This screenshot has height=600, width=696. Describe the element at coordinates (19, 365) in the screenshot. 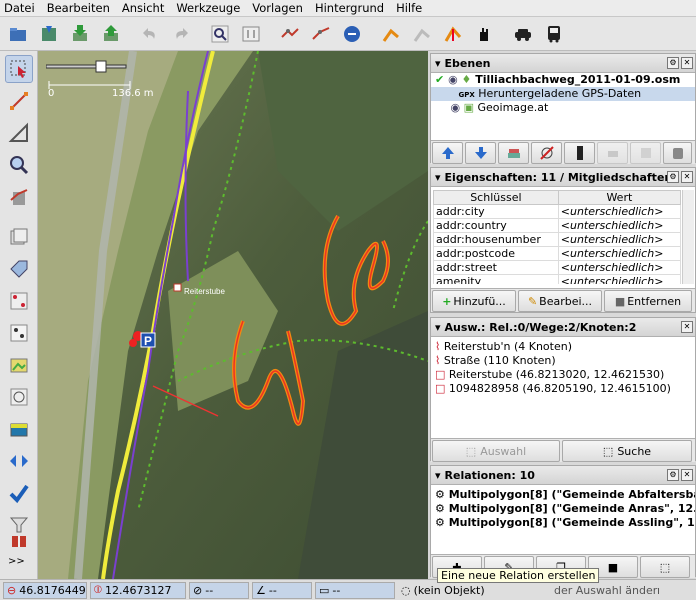

I see `image-add-icon` at that location.